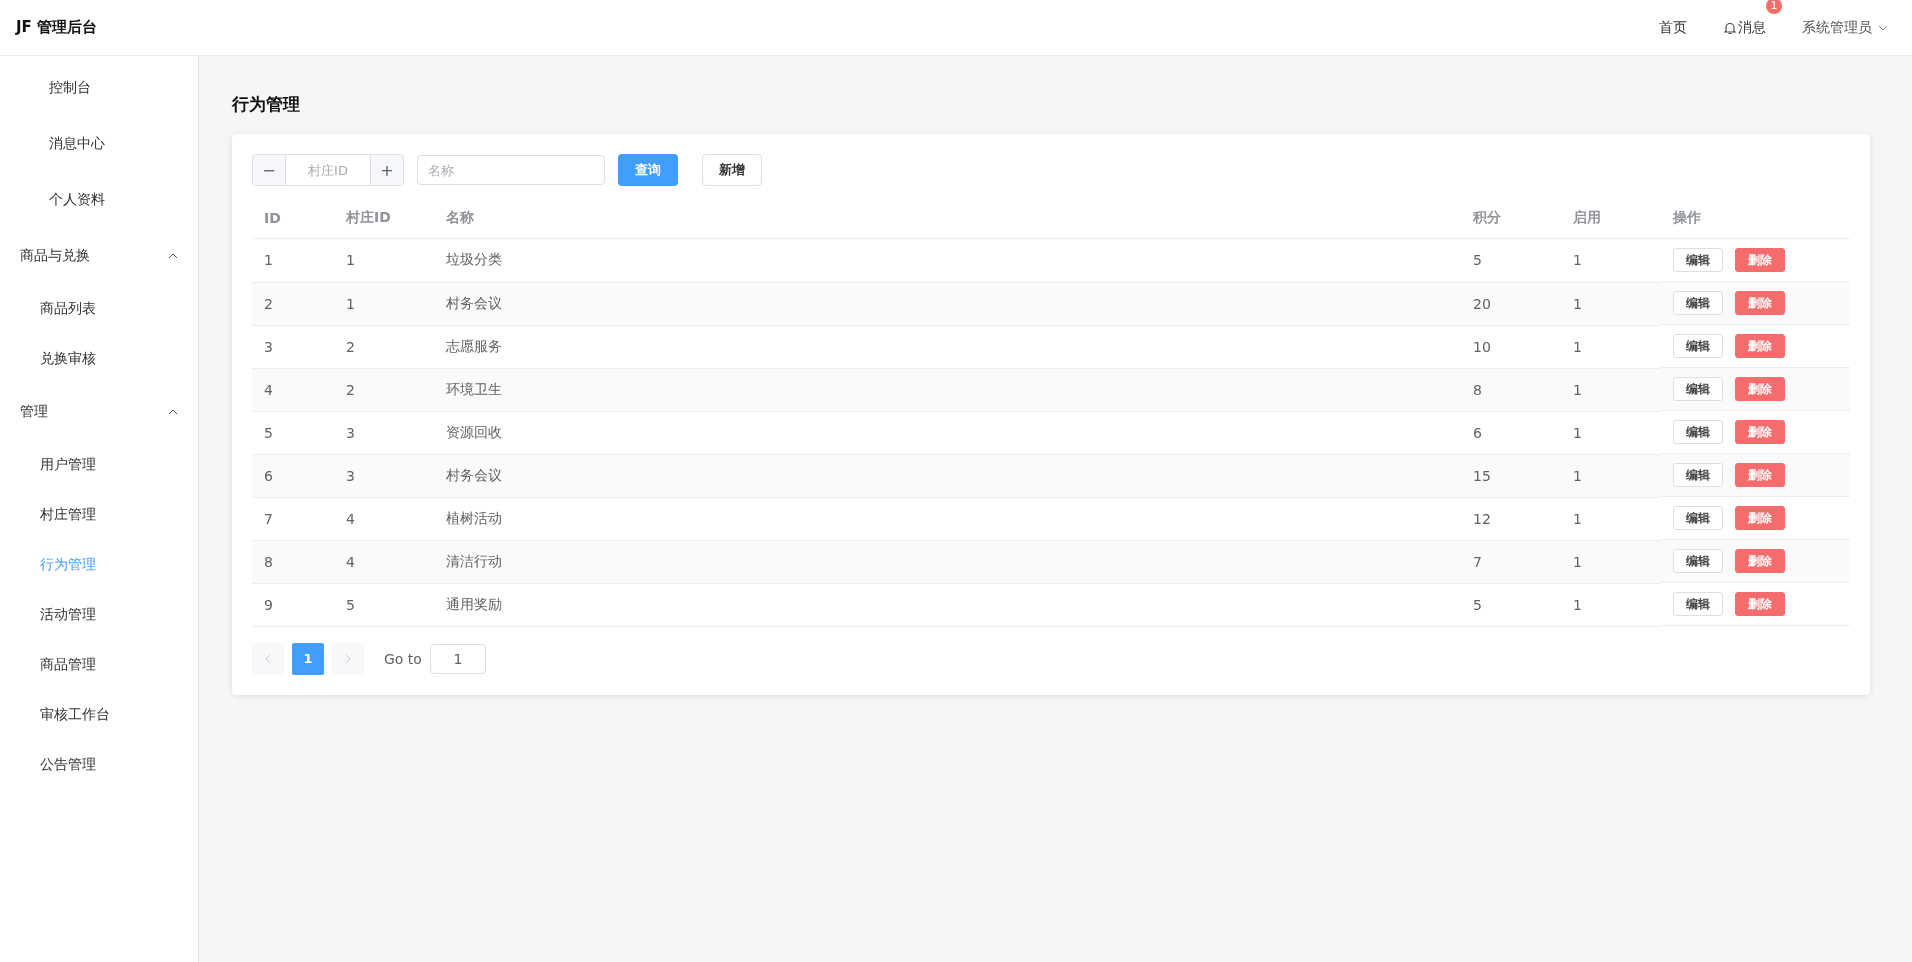 The image size is (1912, 962). What do you see at coordinates (99, 88) in the screenshot?
I see `menu-item: 控制台` at bounding box center [99, 88].